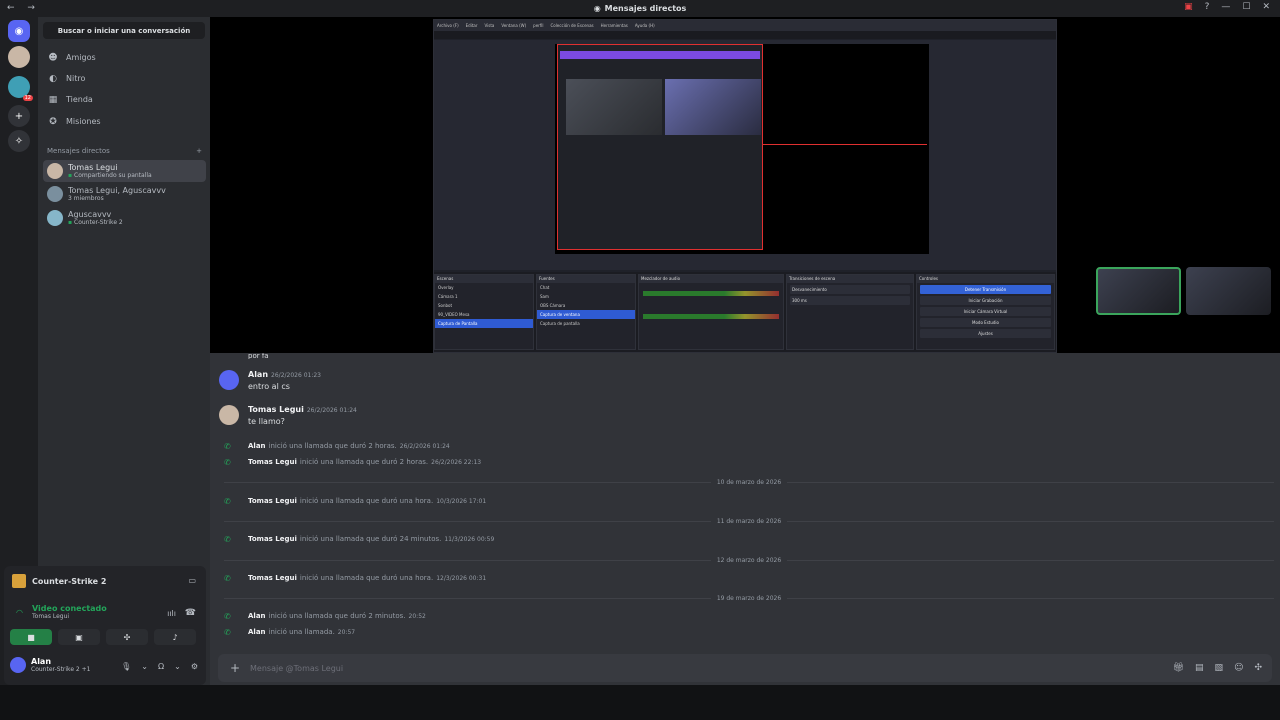 The width and height of the screenshot is (1280, 720). Describe the element at coordinates (27, 98) in the screenshot. I see `notification-badge: 12` at that location.